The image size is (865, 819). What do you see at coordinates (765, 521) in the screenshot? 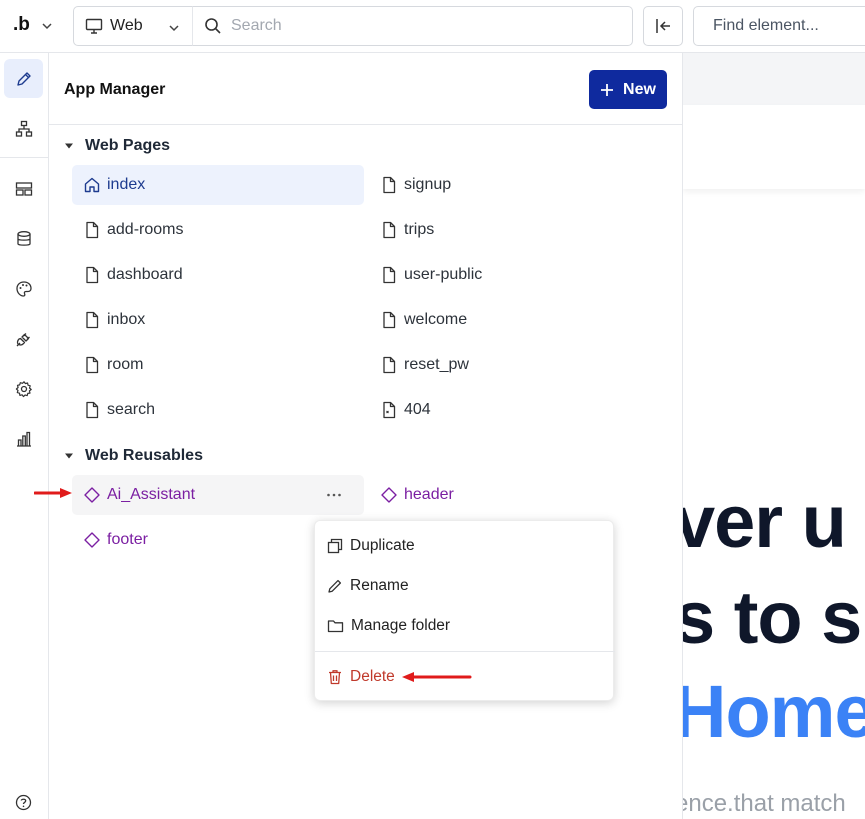
I see `hero-heading-line: ver u` at bounding box center [765, 521].